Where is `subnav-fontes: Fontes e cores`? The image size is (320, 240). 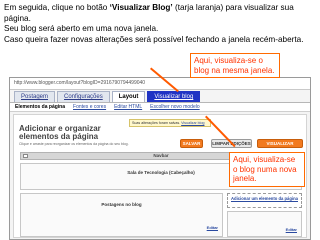 subnav-fontes: Fontes e cores is located at coordinates (89, 107).